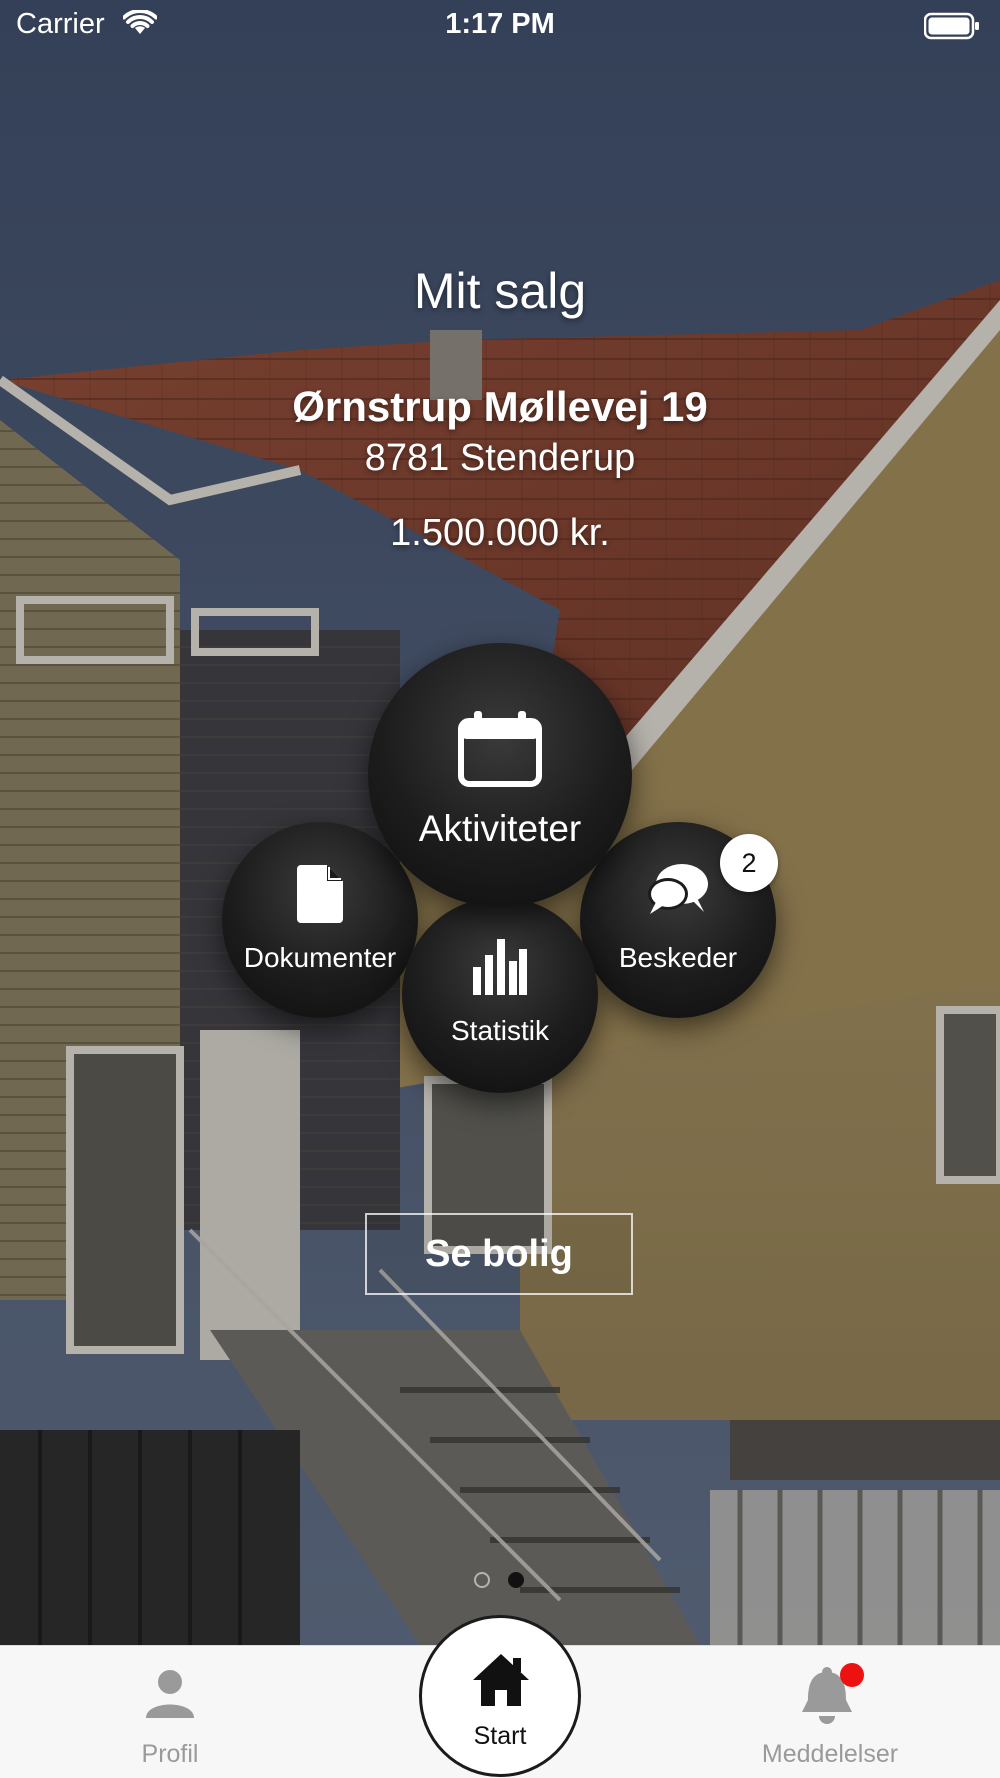 This screenshot has height=1778, width=1000. I want to click on property-price: 1.500.000 kr., so click(500, 533).